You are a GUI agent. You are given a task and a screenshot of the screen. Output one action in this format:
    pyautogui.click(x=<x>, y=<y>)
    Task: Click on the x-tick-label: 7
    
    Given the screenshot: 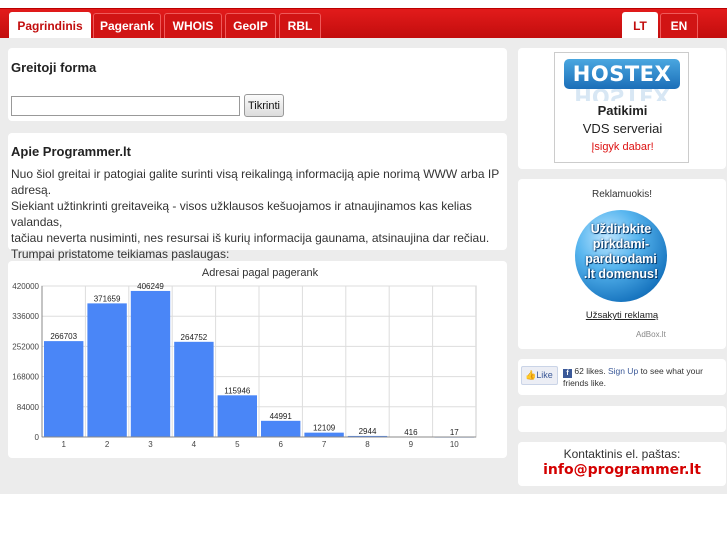 What is the action you would take?
    pyautogui.click(x=324, y=444)
    